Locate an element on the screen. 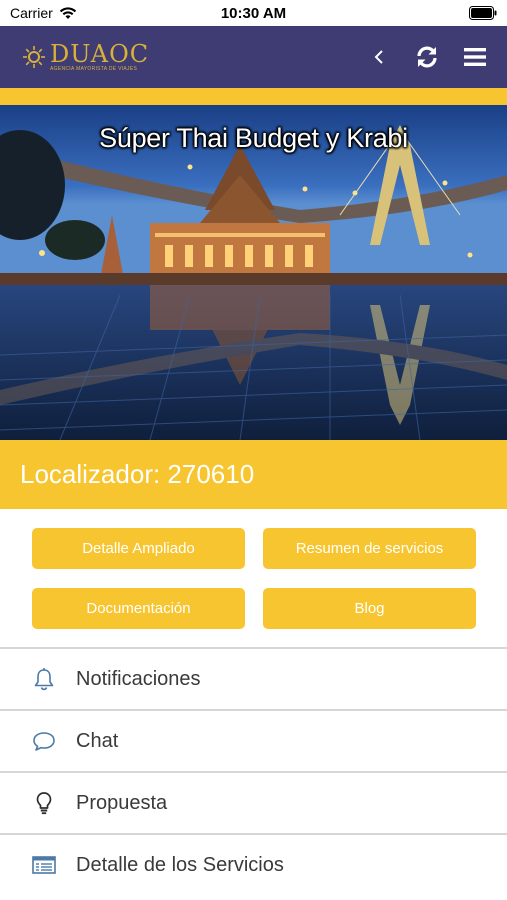  status-time: 10:30 AM is located at coordinates (253, 13).